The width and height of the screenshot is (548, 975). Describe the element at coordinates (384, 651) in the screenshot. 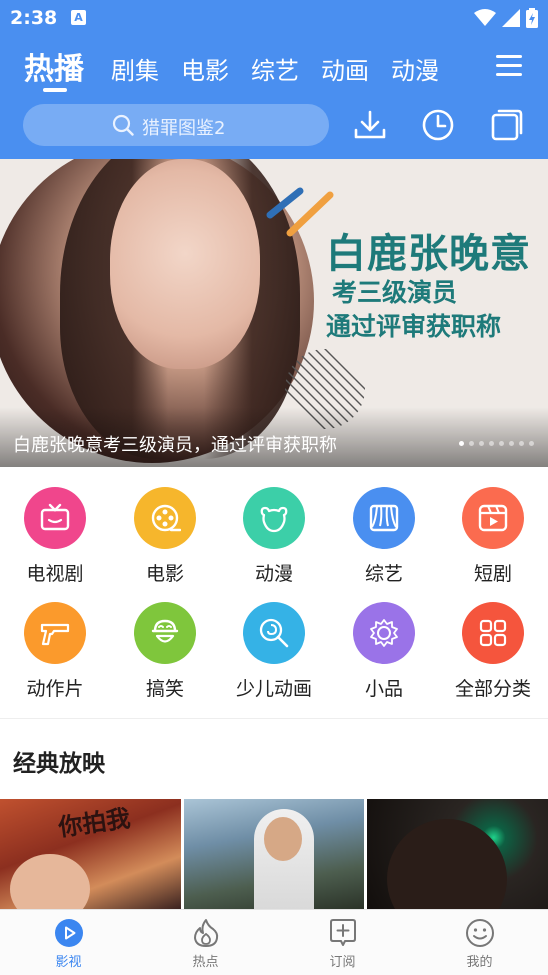

I see `category-sketch: 小品` at that location.